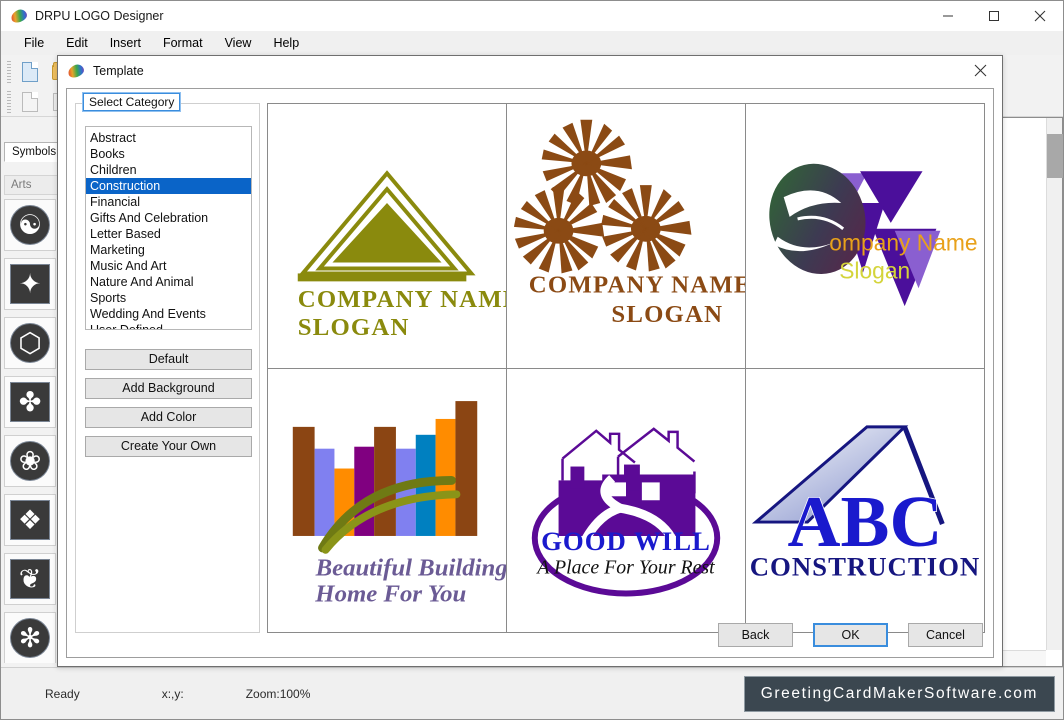 The width and height of the screenshot is (1064, 720). I want to click on symbol-item: ❖, so click(30, 520).